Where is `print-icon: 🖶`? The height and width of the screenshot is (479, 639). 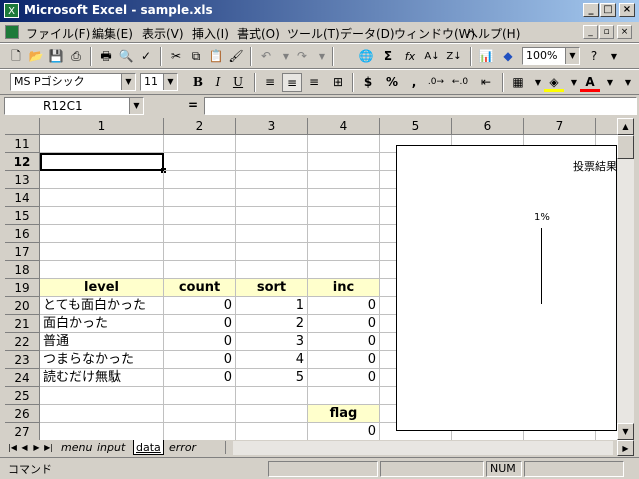 print-icon: 🖶 is located at coordinates (106, 56).